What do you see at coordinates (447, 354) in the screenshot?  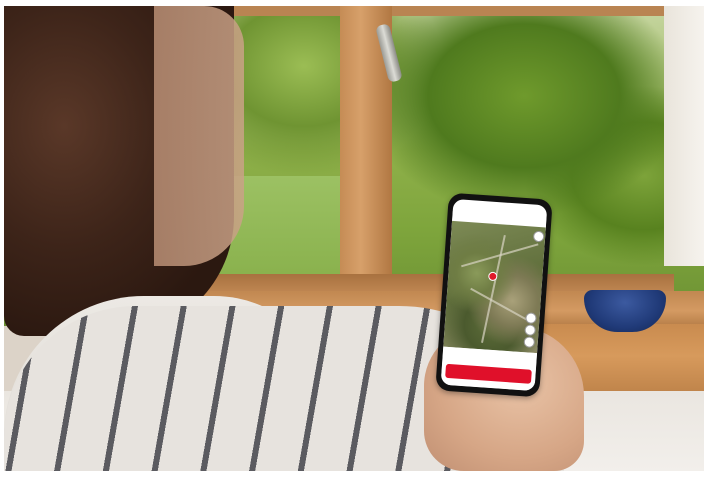 I see `panel-label` at bounding box center [447, 354].